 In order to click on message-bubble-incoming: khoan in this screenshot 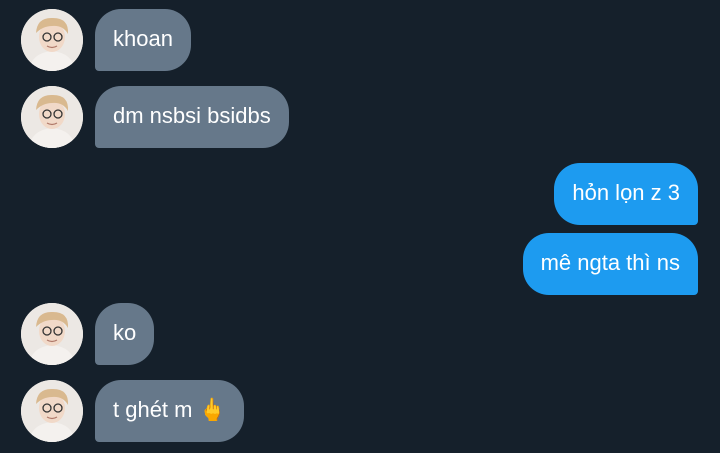, I will do `click(143, 40)`.